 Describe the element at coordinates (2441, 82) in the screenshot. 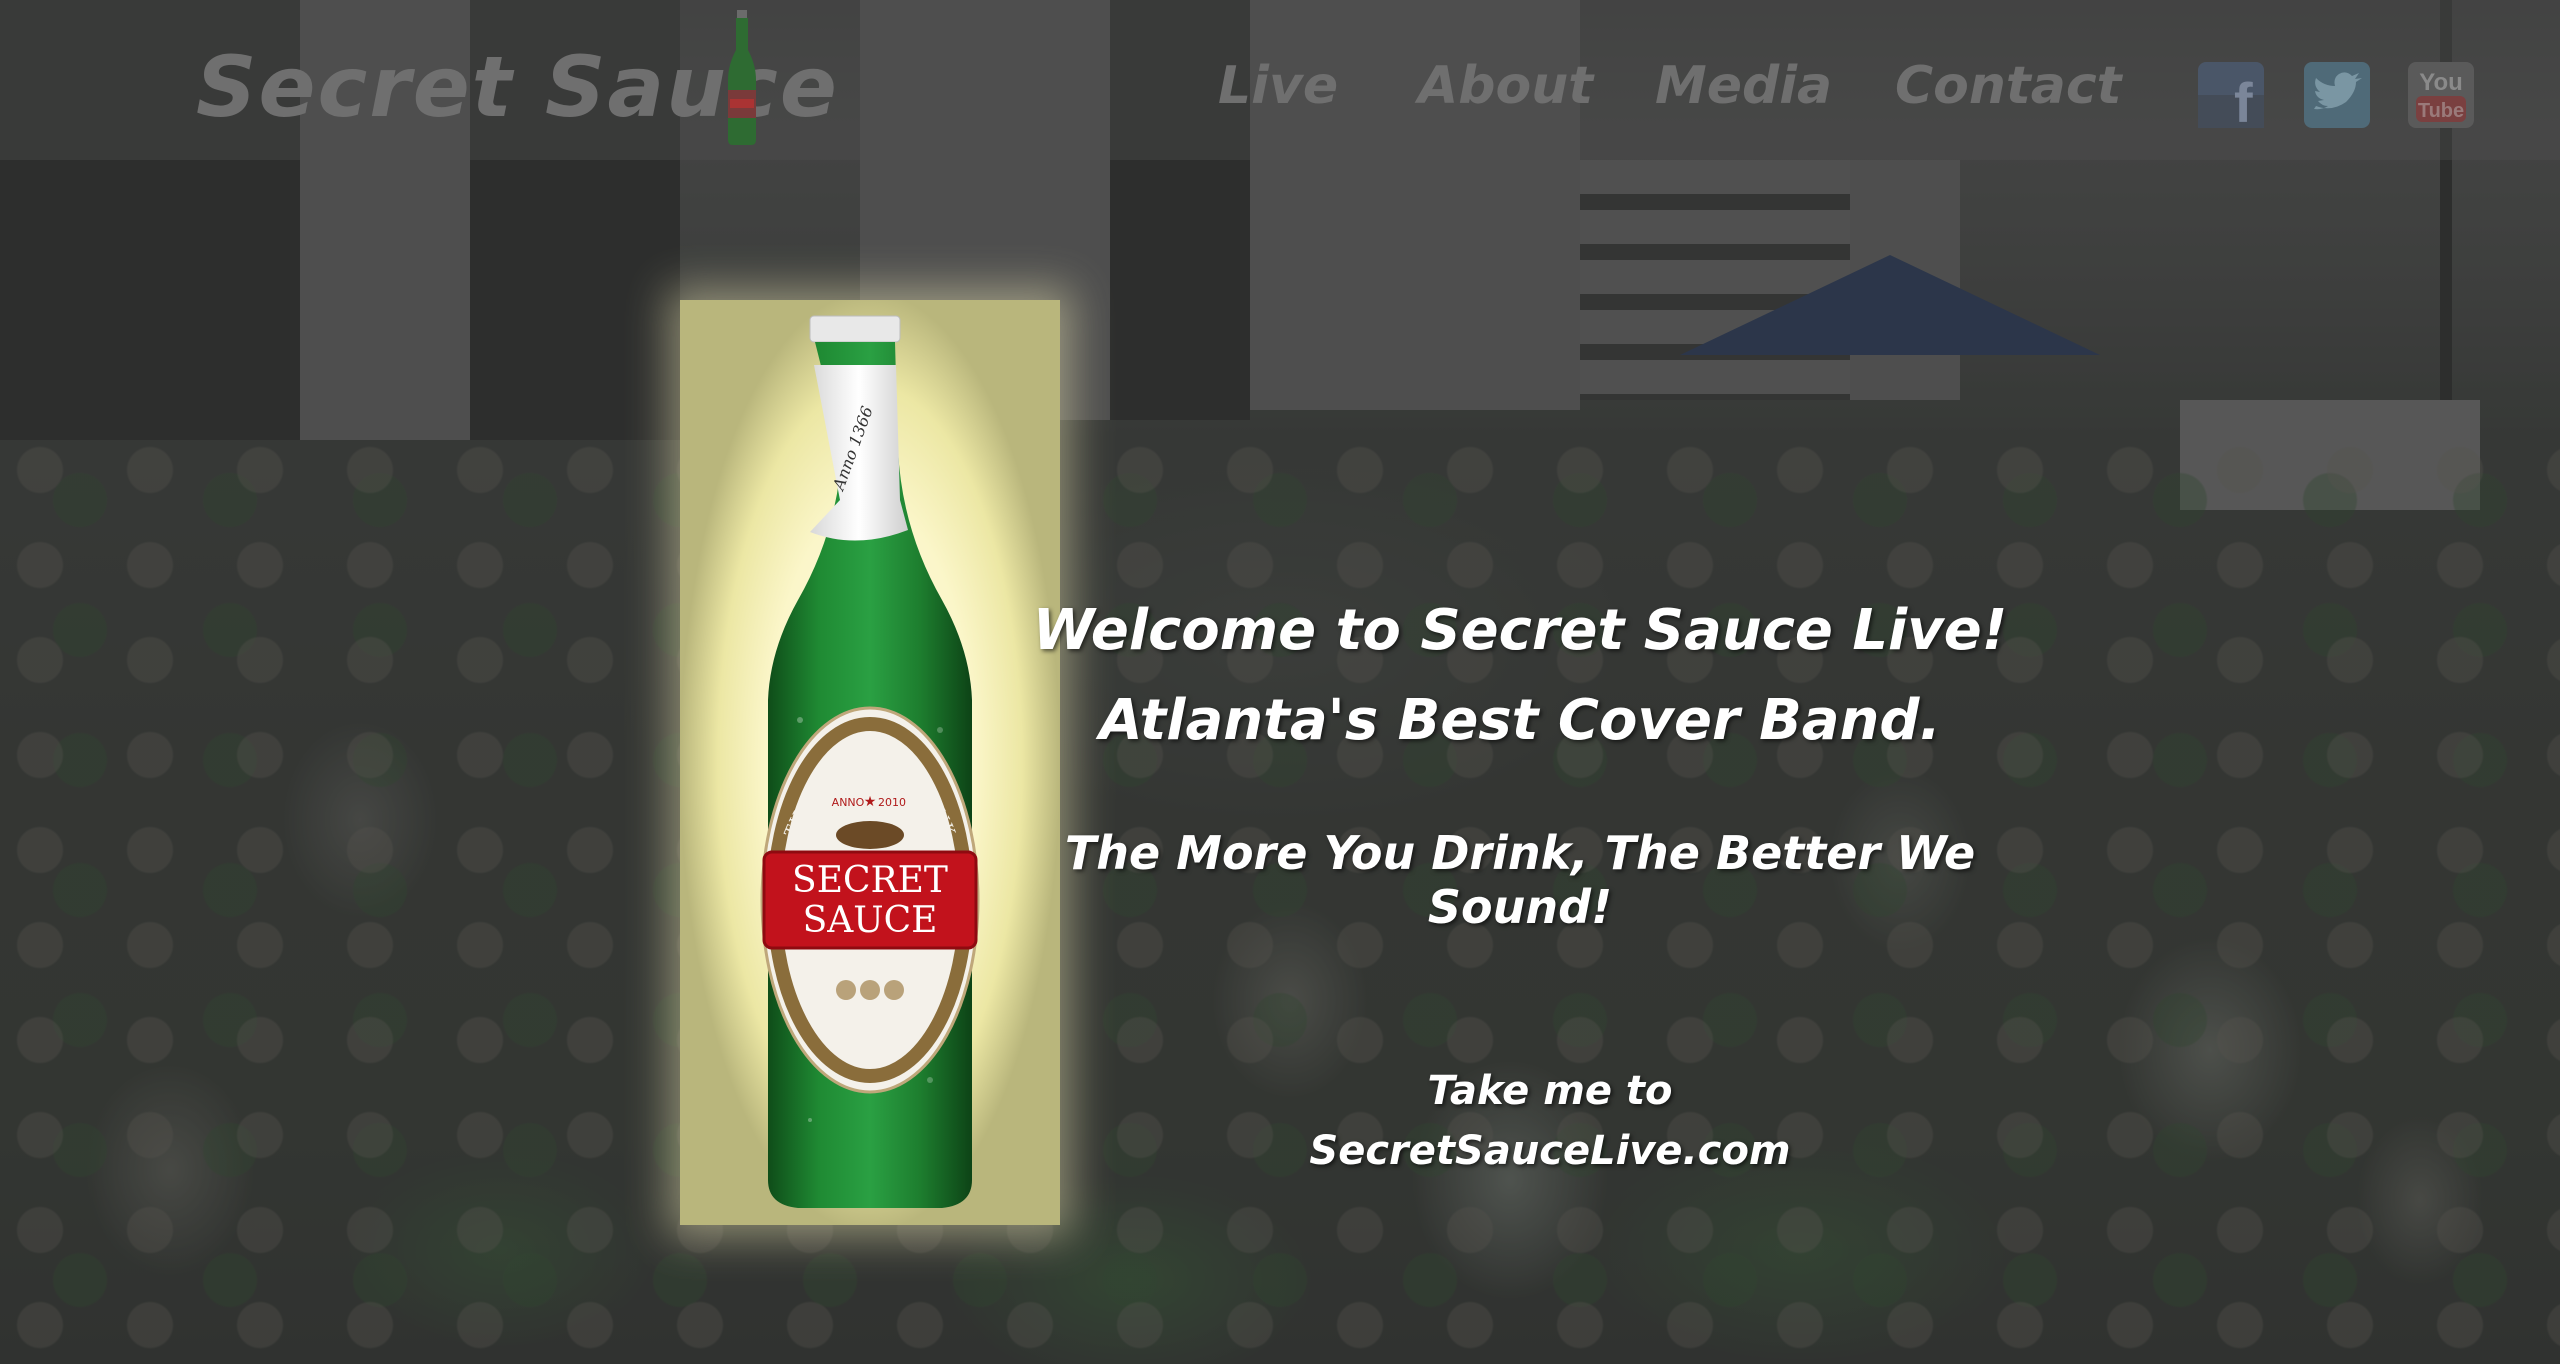

I see `youtube-glyph-top: You` at that location.